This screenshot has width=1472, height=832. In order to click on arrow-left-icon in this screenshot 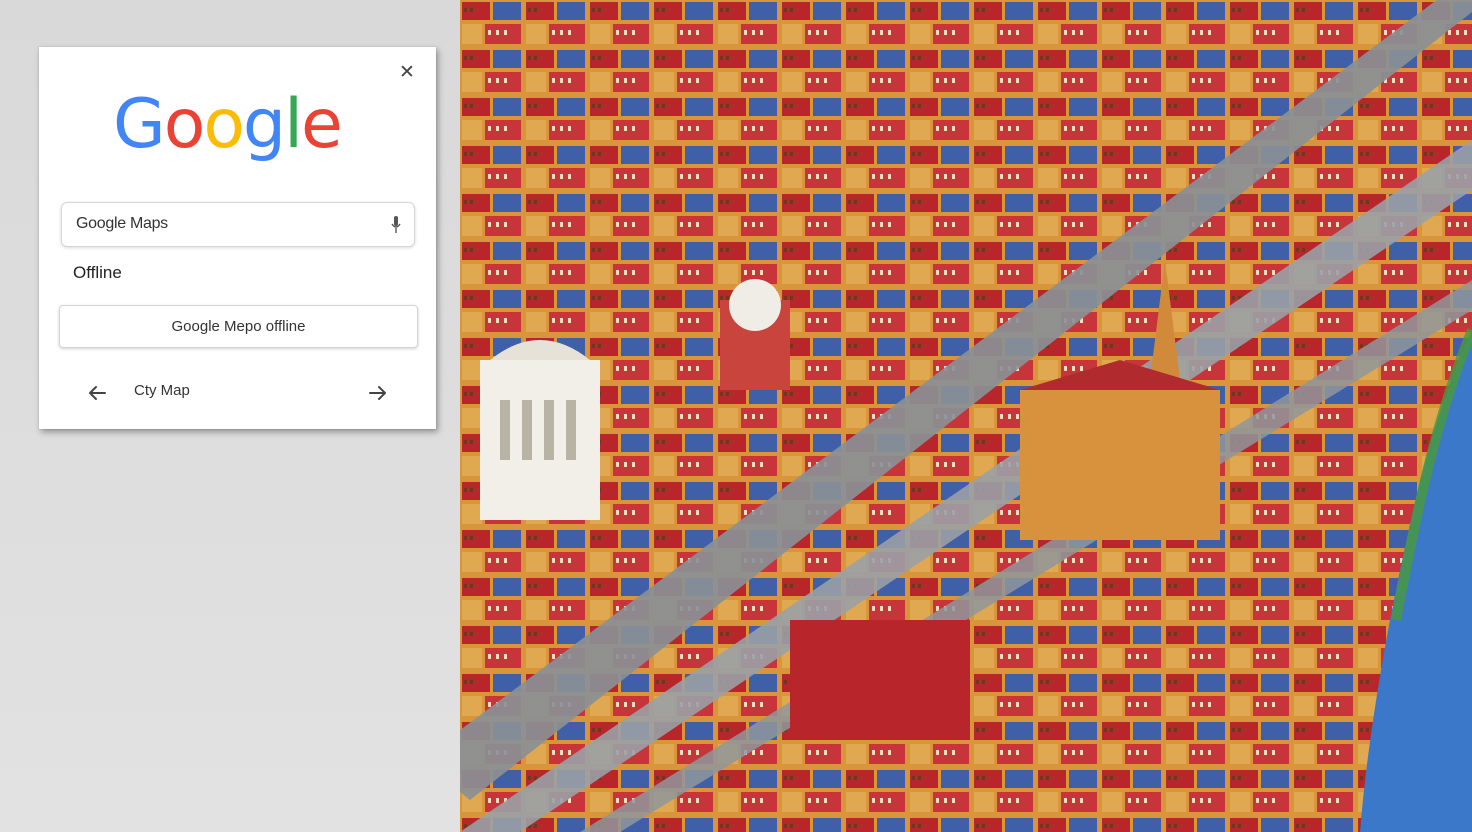, I will do `click(97, 393)`.